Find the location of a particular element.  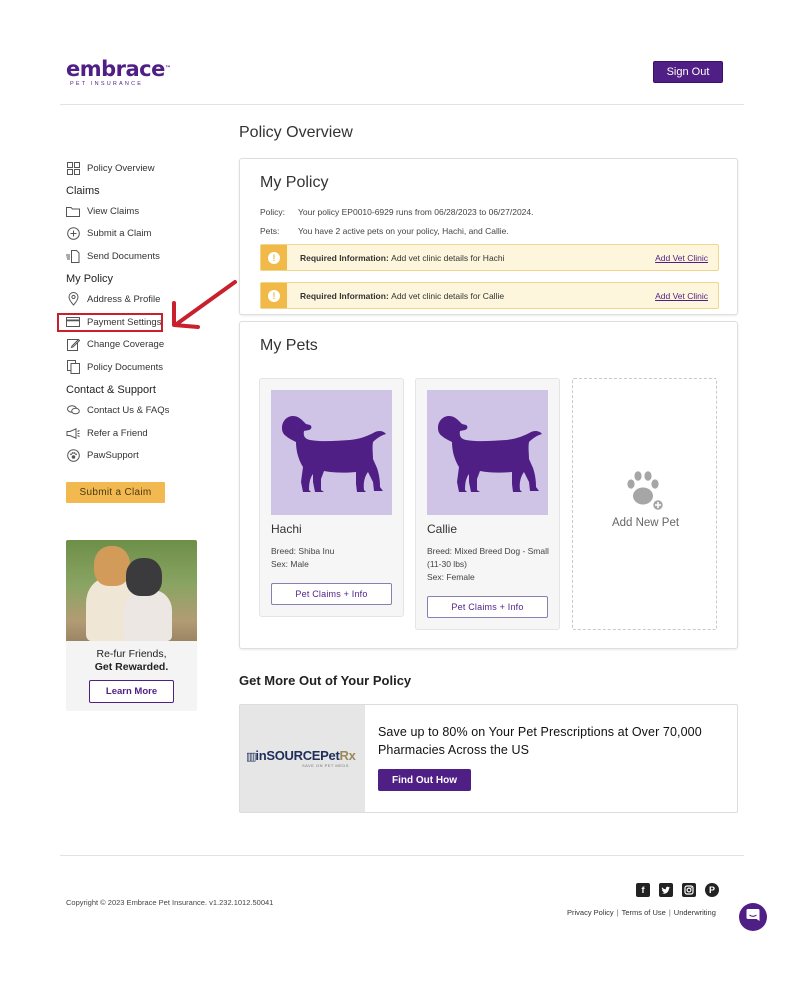

ad-logo-rx: Rx is located at coordinates (347, 755).